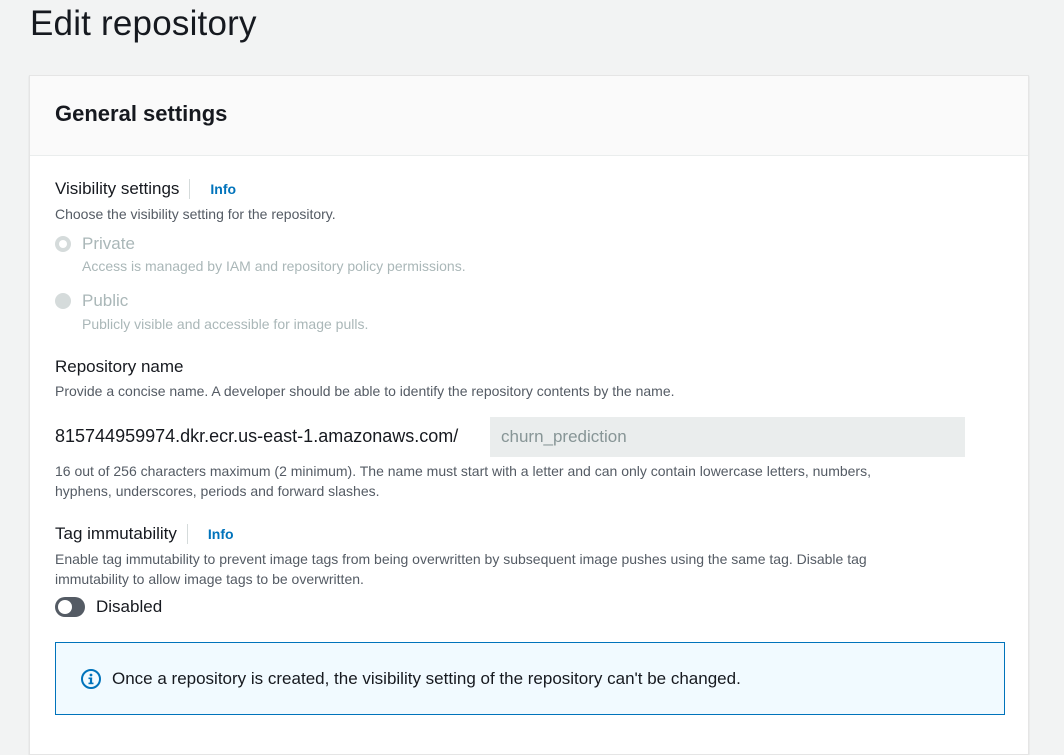 Image resolution: width=1064 pixels, height=755 pixels. I want to click on radio-private: Private, so click(95, 244).